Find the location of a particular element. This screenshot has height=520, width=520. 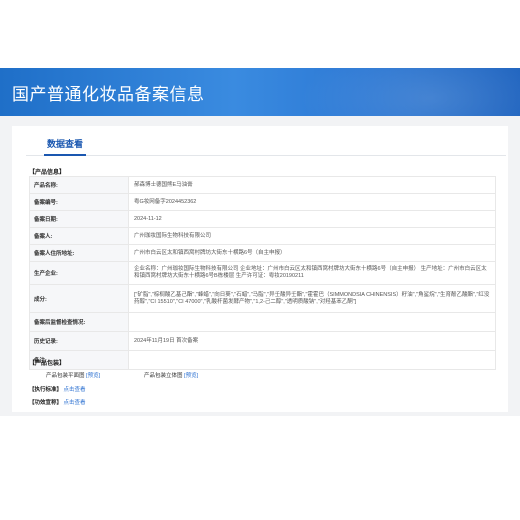

packaging-solid-item: 产品包装立体图 [预览] is located at coordinates (171, 375).